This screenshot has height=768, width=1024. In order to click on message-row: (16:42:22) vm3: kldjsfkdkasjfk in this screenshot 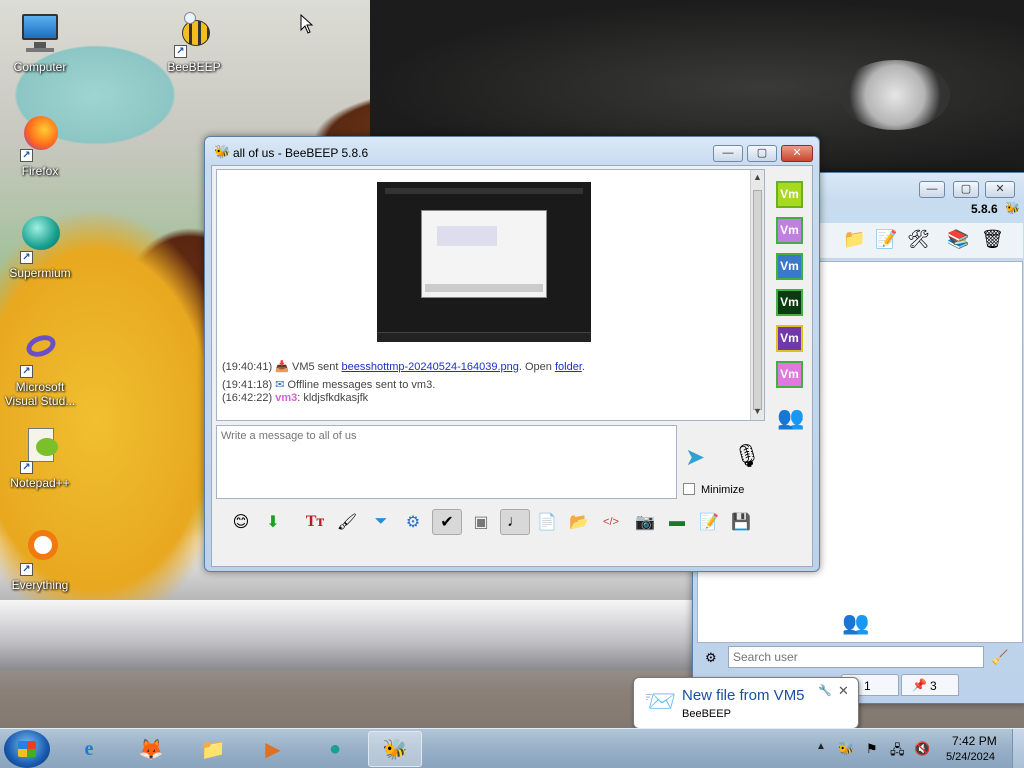, I will do `click(295, 398)`.